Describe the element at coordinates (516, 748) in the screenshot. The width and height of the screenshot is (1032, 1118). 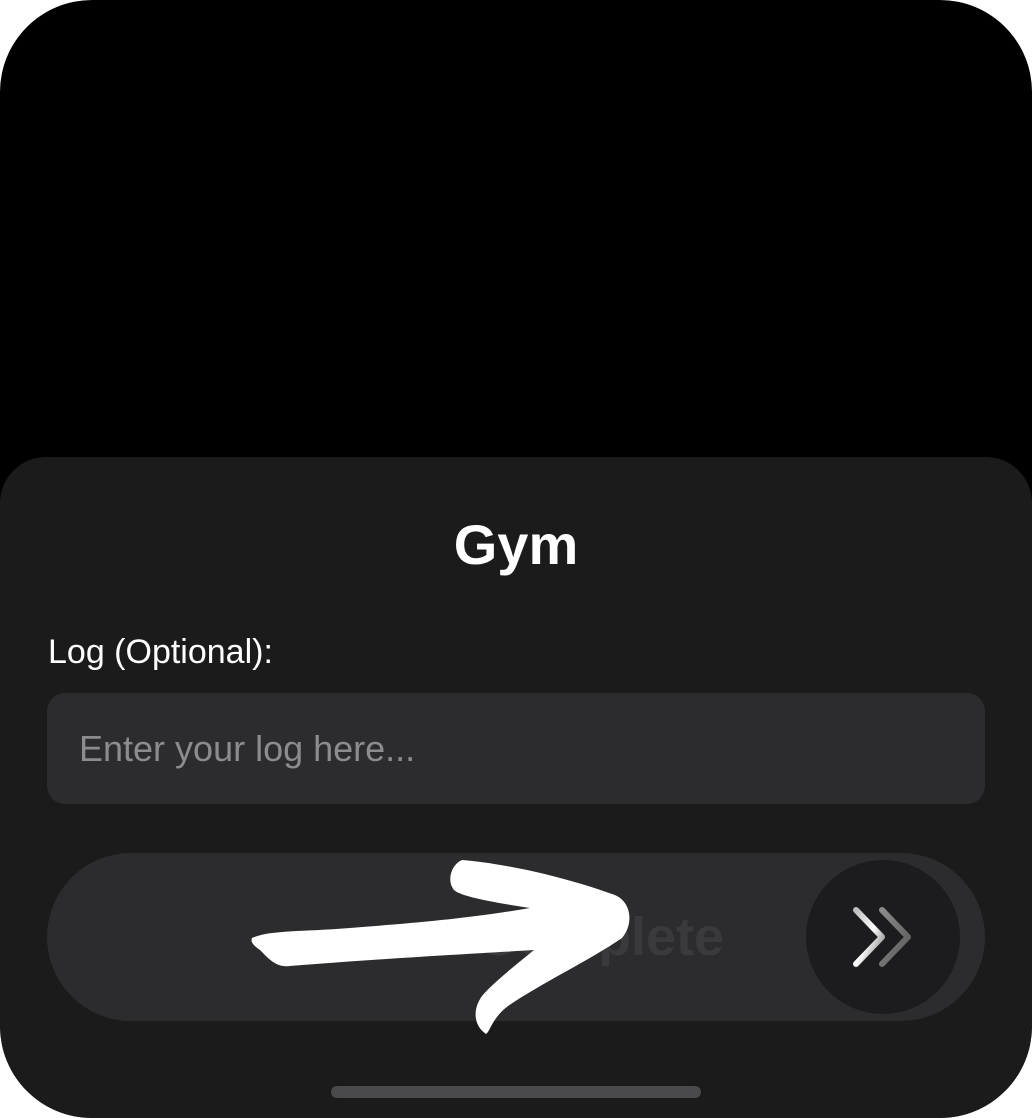
I see `log-input` at that location.